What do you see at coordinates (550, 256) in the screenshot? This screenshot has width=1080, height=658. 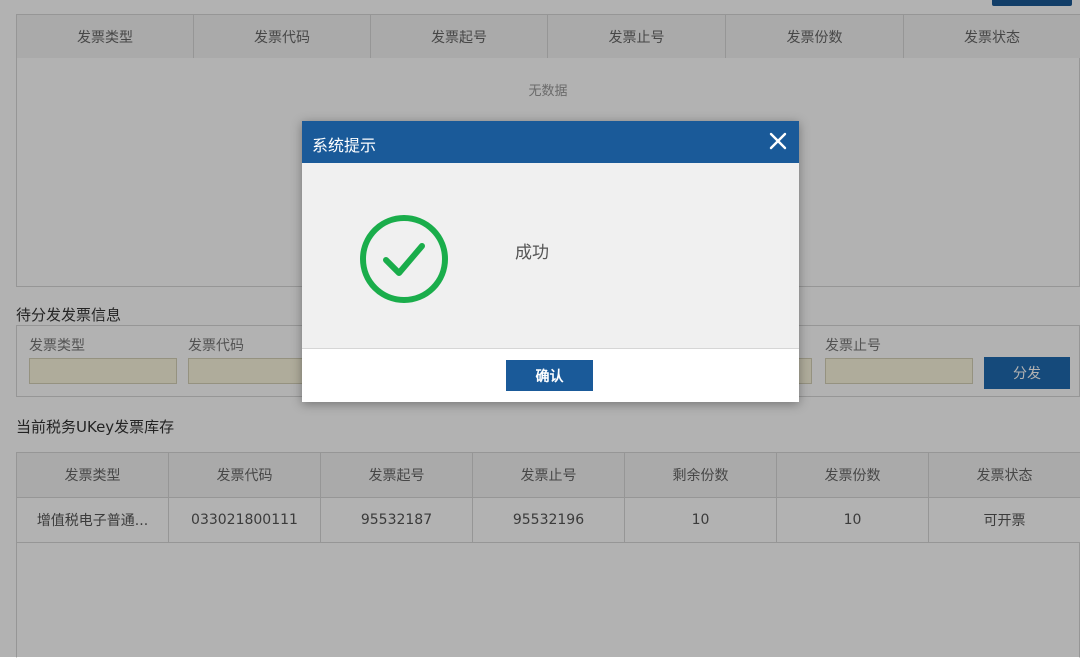 I see `dialog-body: 成功` at bounding box center [550, 256].